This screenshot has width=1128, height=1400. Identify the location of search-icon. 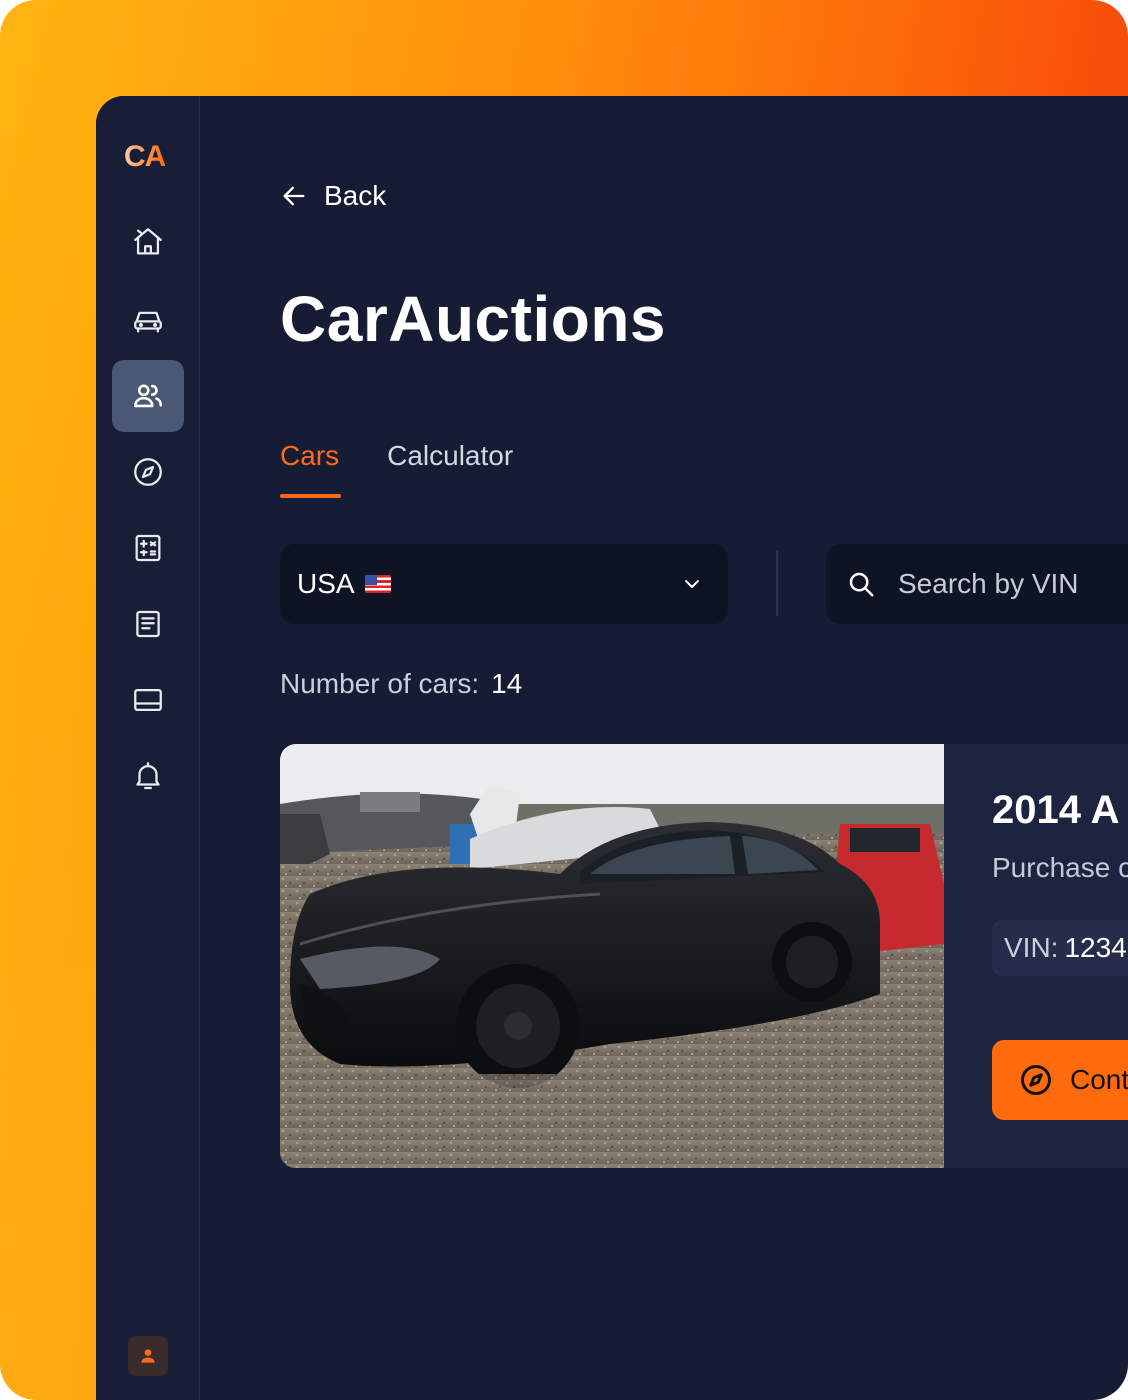
(861, 584).